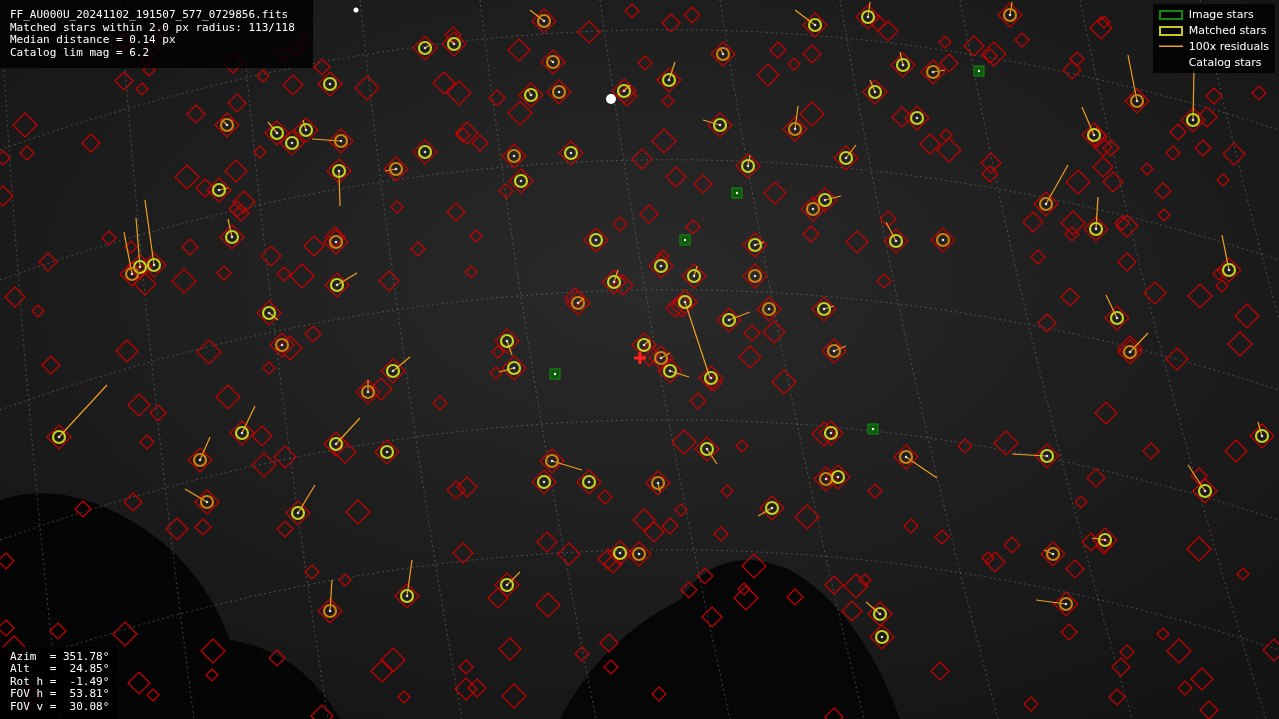 Image resolution: width=1279 pixels, height=719 pixels. Describe the element at coordinates (60, 681) in the screenshot. I see `pointing-text: Rot h = -1.49°` at that location.